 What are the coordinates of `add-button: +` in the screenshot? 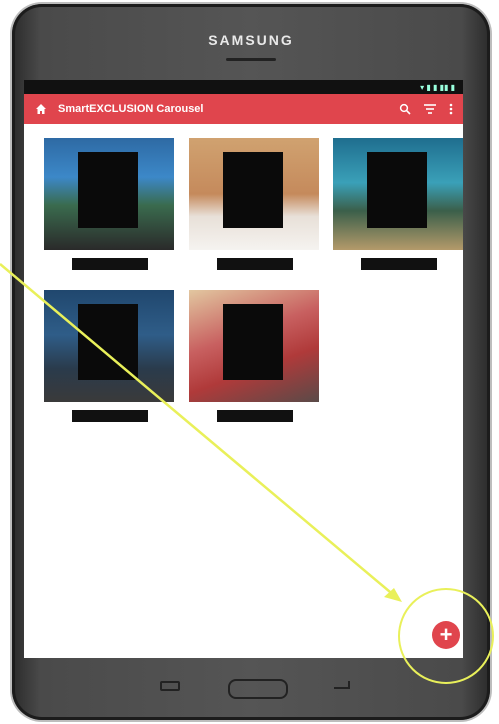 It's located at (446, 635).